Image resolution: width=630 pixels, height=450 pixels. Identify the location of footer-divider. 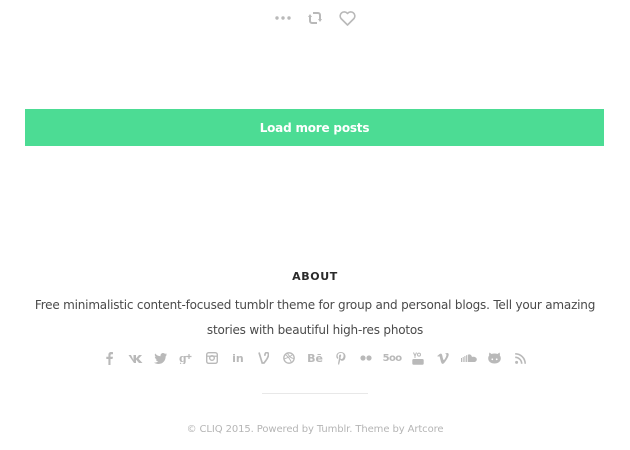
(315, 393).